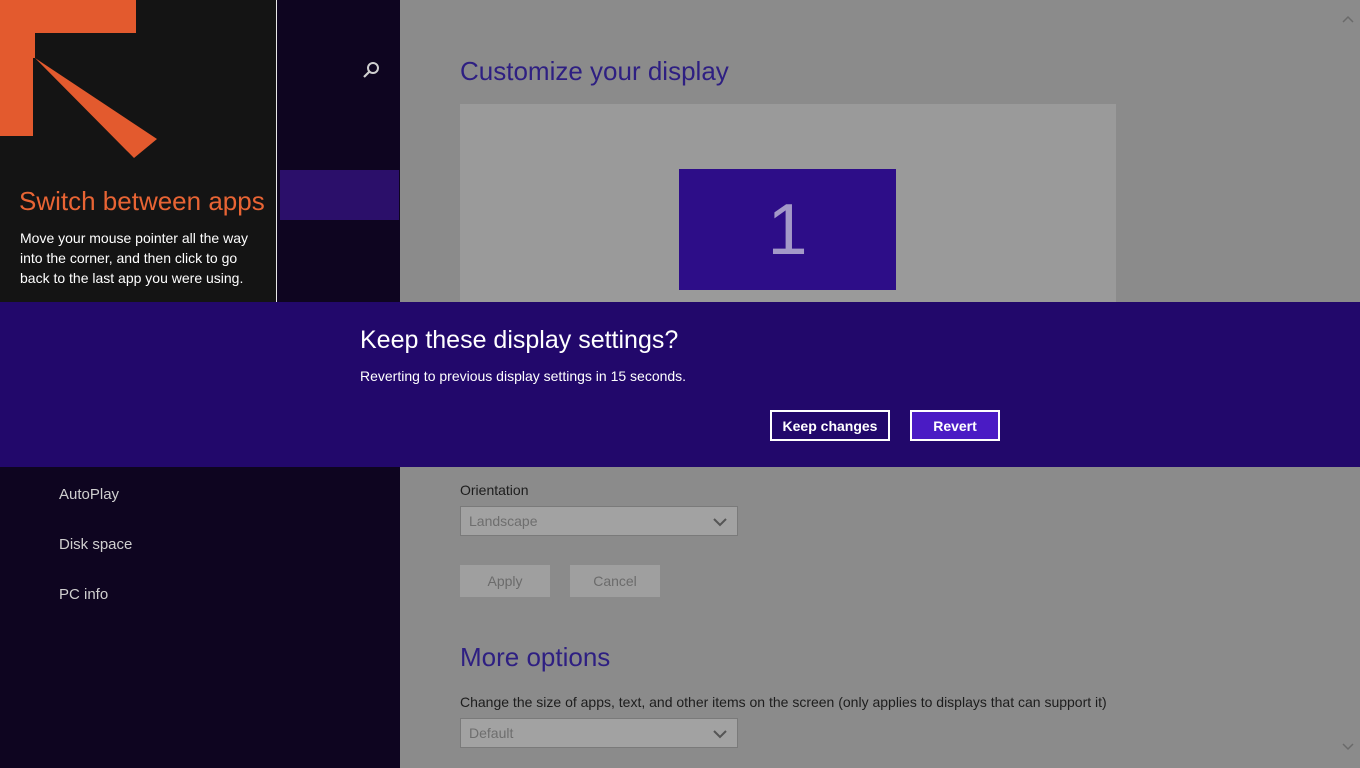 The height and width of the screenshot is (768, 1360). I want to click on size-value: Default, so click(491, 733).